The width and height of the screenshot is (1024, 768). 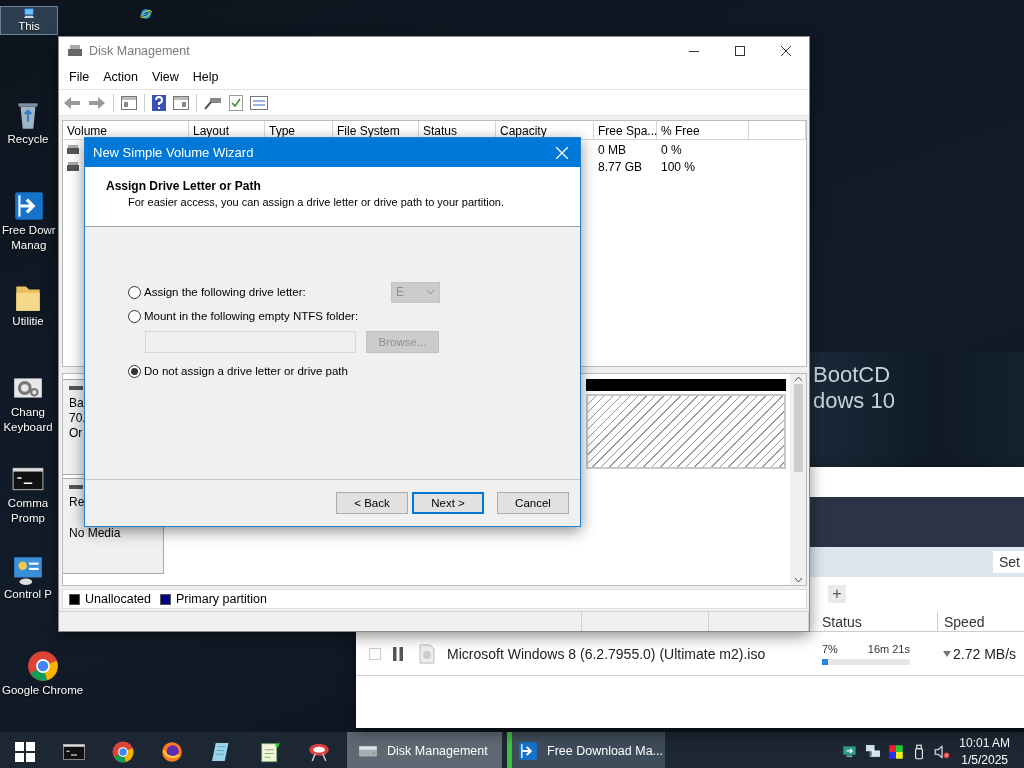 What do you see at coordinates (259, 371) in the screenshot?
I see `radio-option: Do not assign a drive letter or drive path` at bounding box center [259, 371].